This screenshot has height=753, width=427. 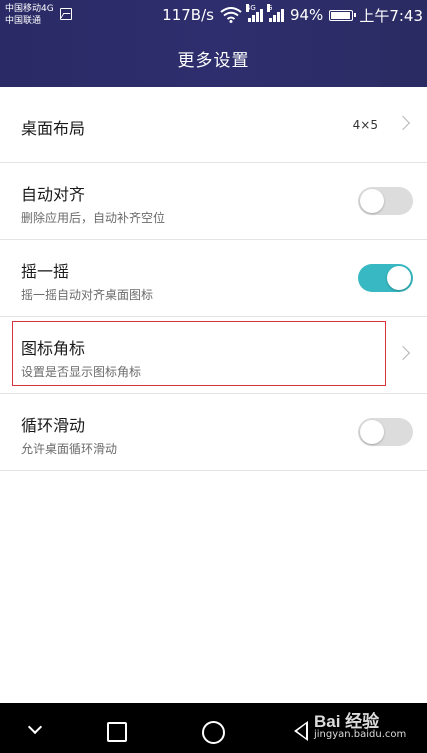 I want to click on status-bar: 中国移动4G 中国联通 117B/s 4G G 94% 上午7:43, so click(x=213, y=16).